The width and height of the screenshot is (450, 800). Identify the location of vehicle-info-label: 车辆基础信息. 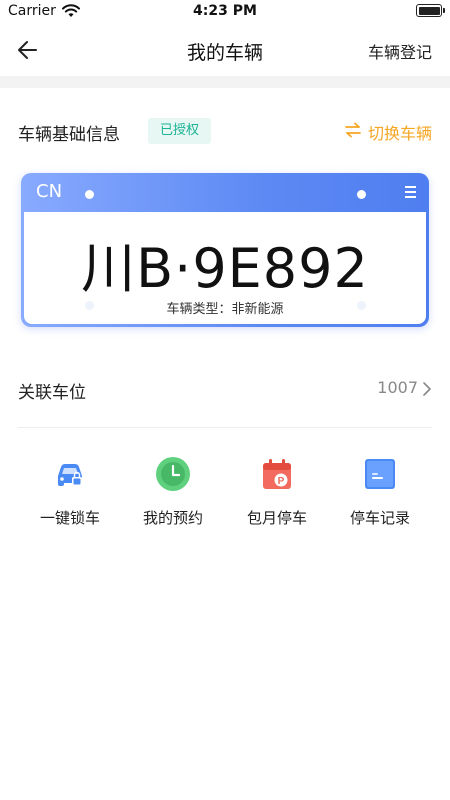
(69, 135).